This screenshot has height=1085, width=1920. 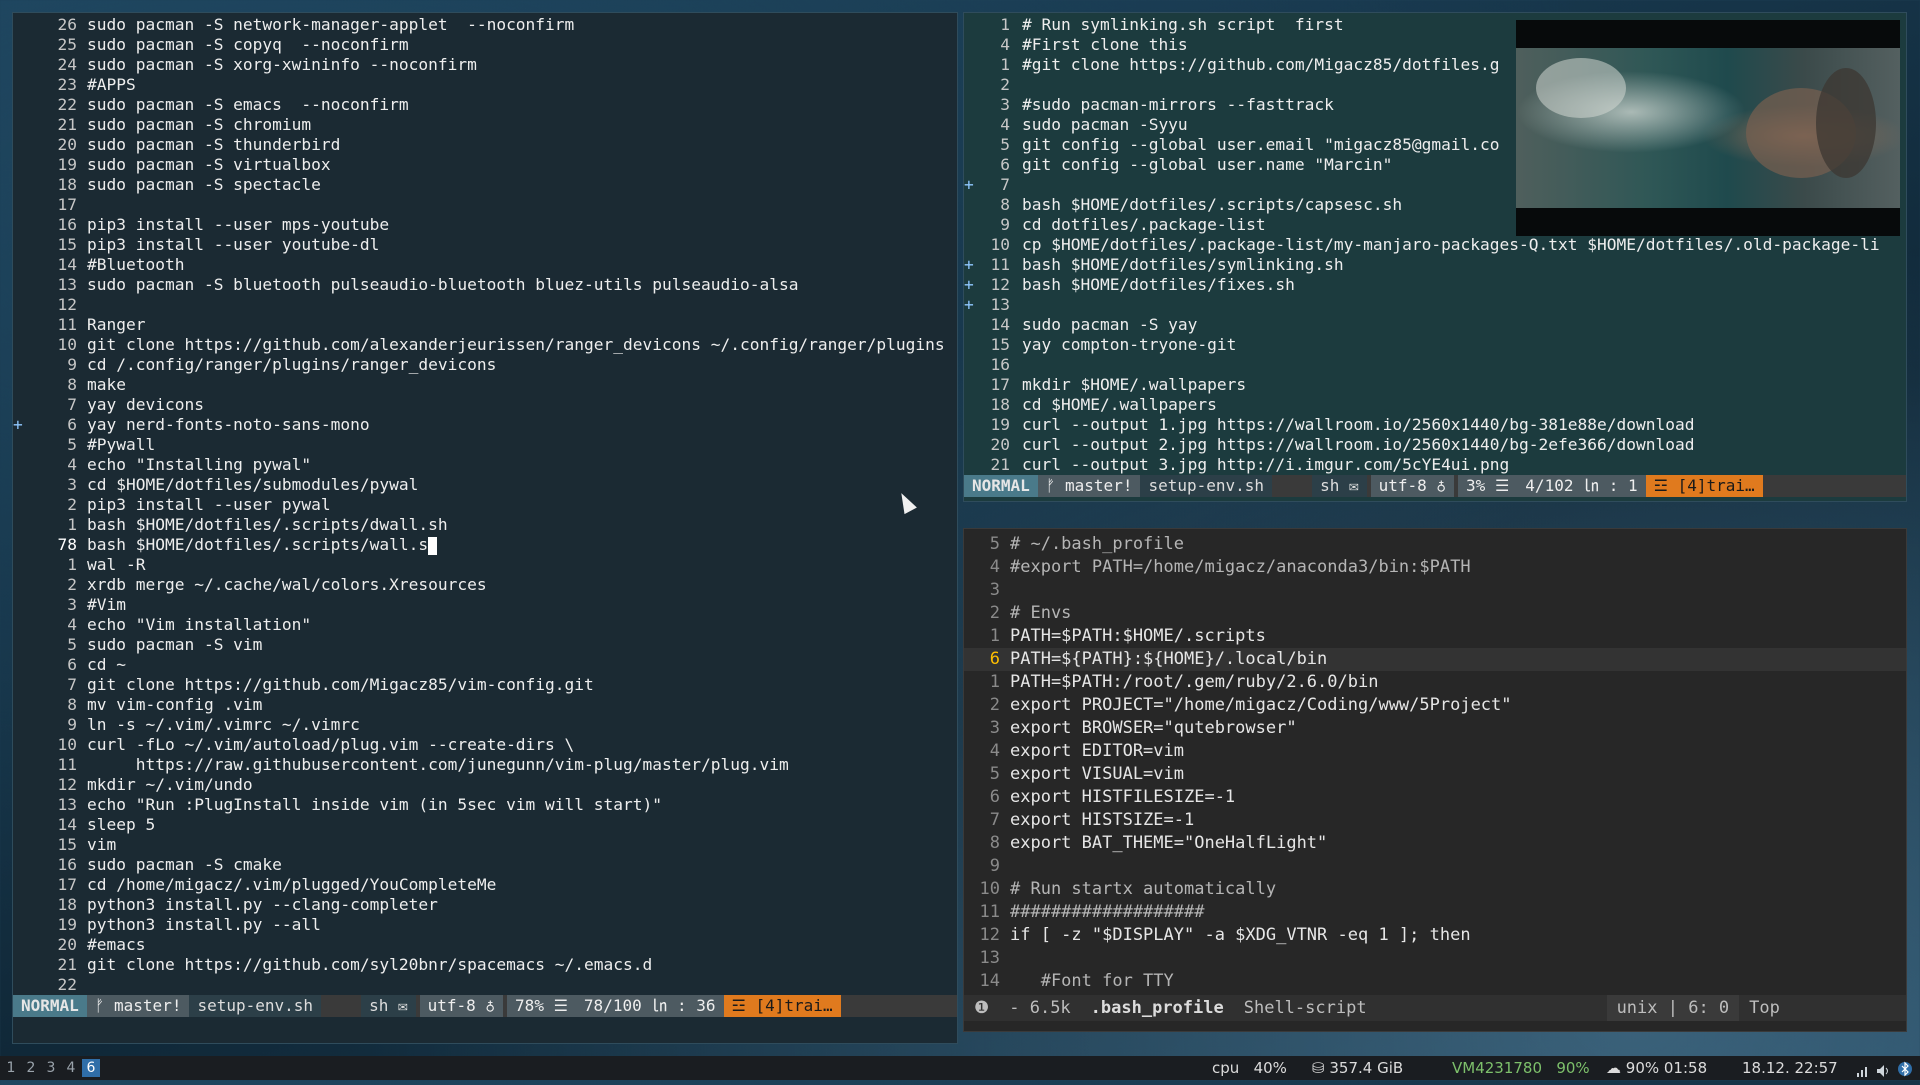 What do you see at coordinates (485, 85) in the screenshot?
I see `code-line: 23 #APPS` at bounding box center [485, 85].